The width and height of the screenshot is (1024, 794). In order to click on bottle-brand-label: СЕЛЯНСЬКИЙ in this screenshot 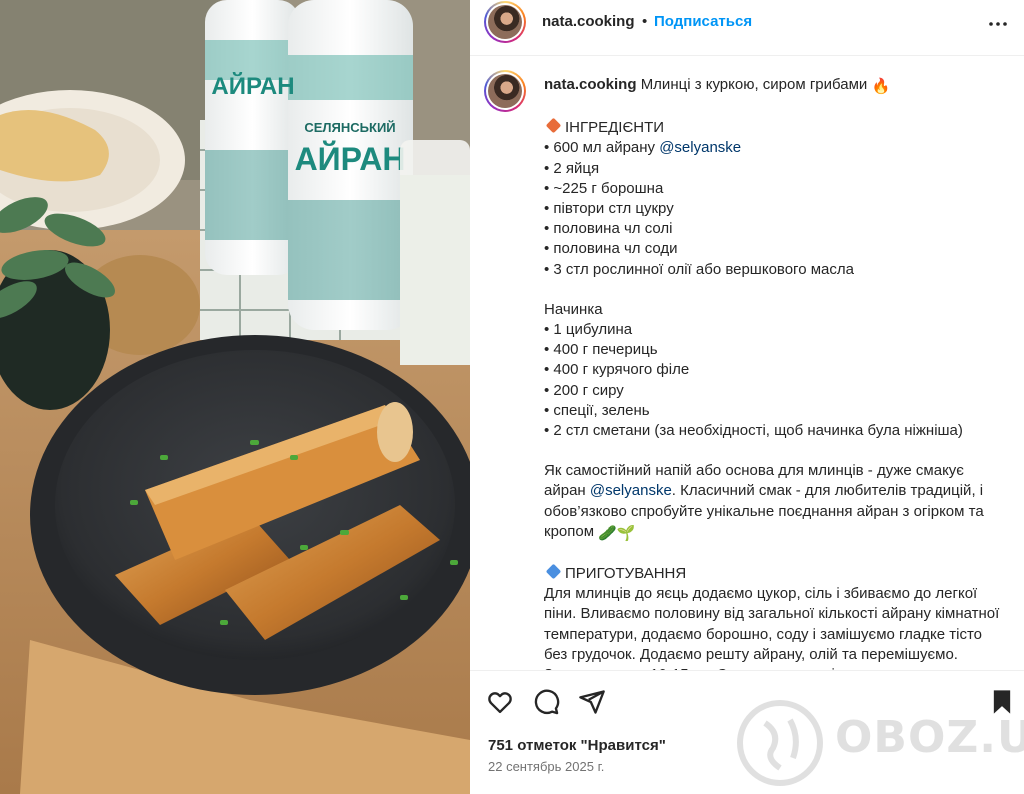, I will do `click(349, 127)`.